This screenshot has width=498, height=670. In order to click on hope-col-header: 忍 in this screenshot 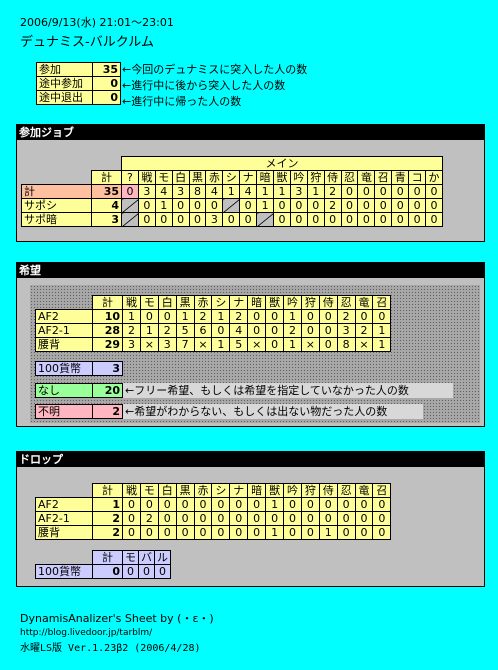, I will do `click(346, 302)`.